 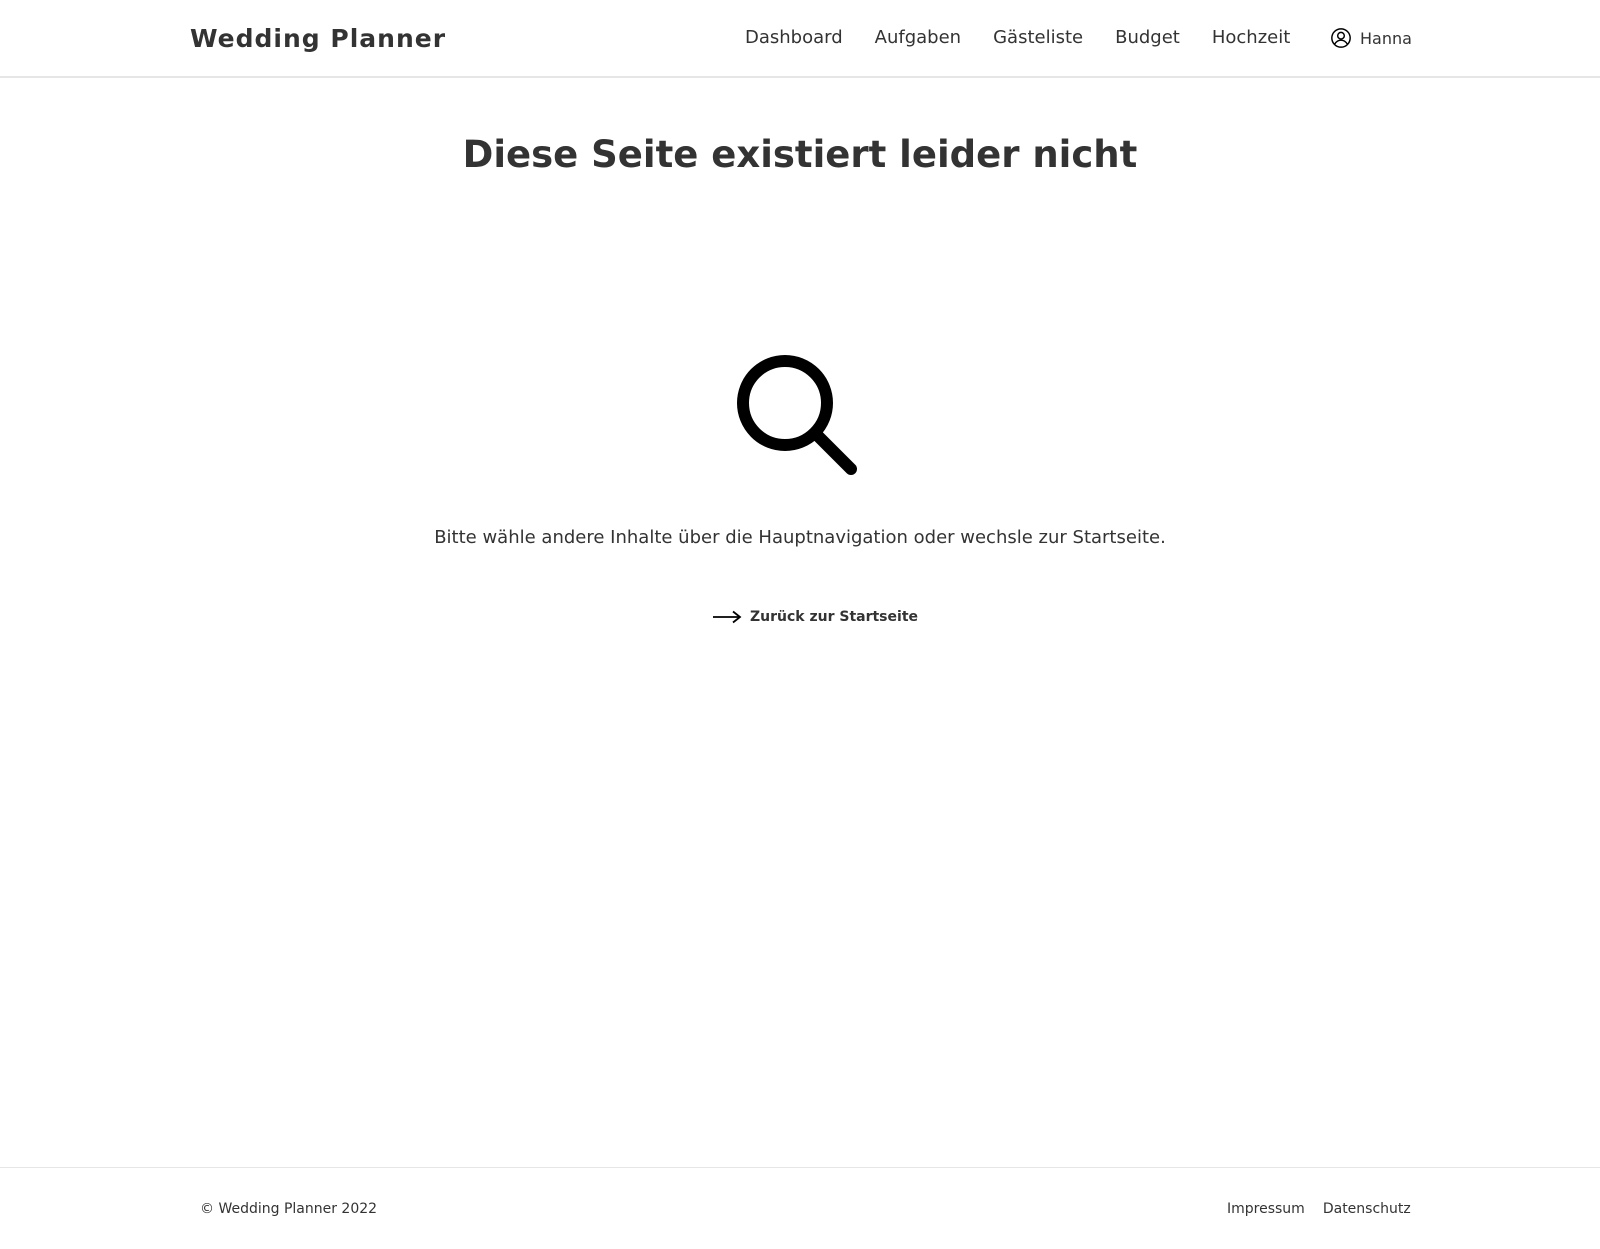 I want to click on user-circle-icon, so click(x=1341, y=38).